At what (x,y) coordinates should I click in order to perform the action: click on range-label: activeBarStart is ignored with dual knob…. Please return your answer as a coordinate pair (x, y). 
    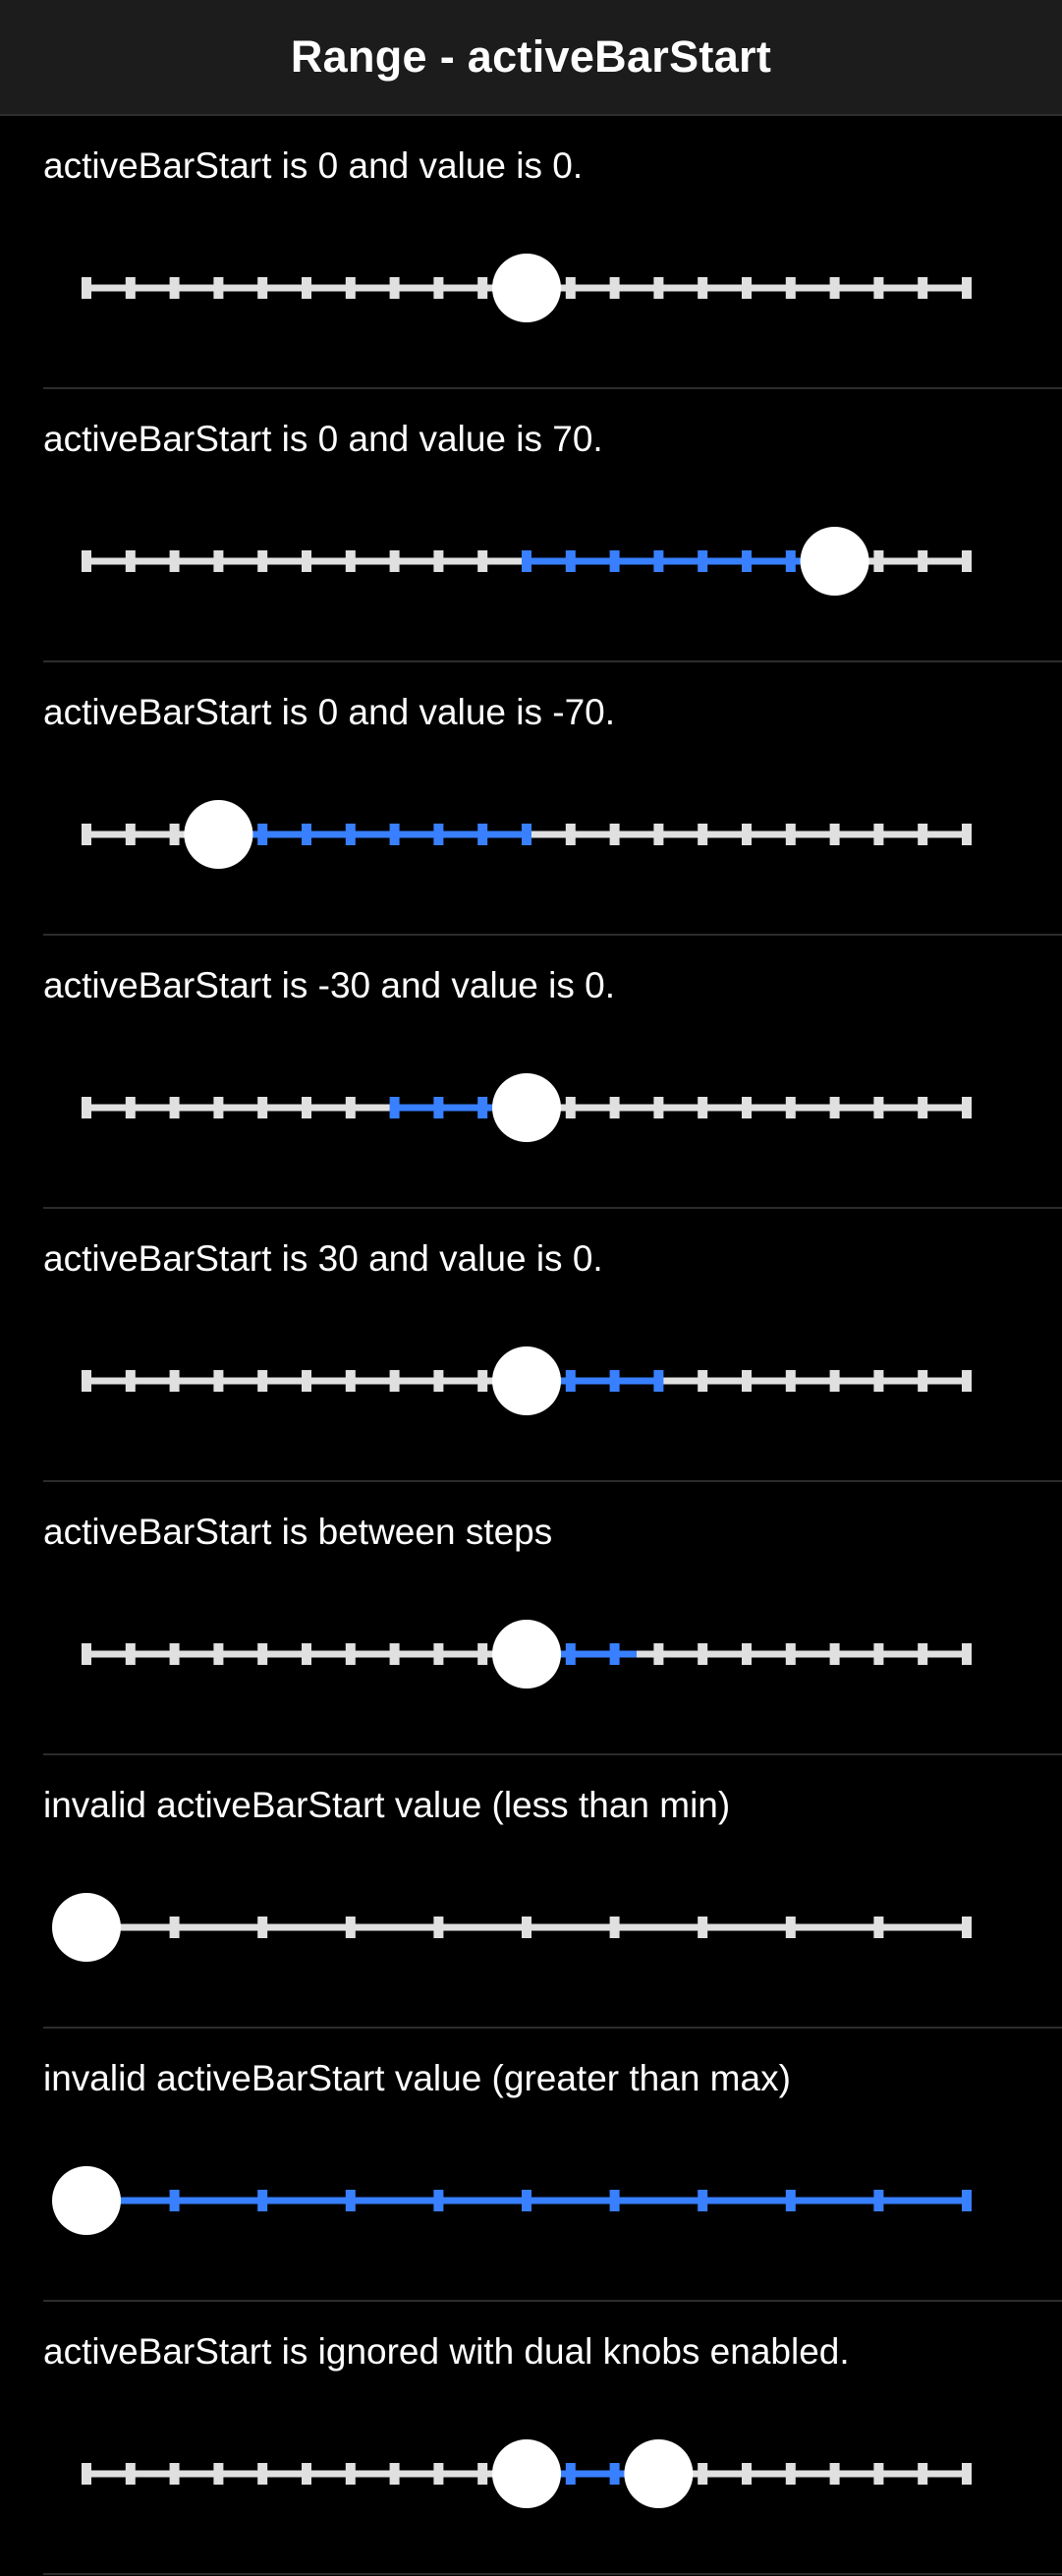
    Looking at the image, I should click on (447, 2351).